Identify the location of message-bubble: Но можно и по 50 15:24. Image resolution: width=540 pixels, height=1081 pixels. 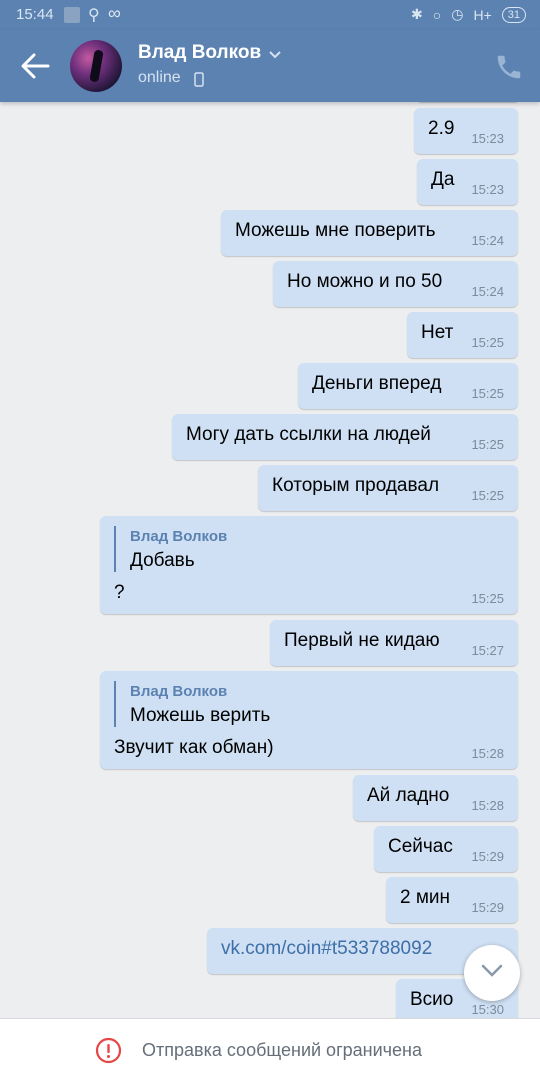
(395, 284).